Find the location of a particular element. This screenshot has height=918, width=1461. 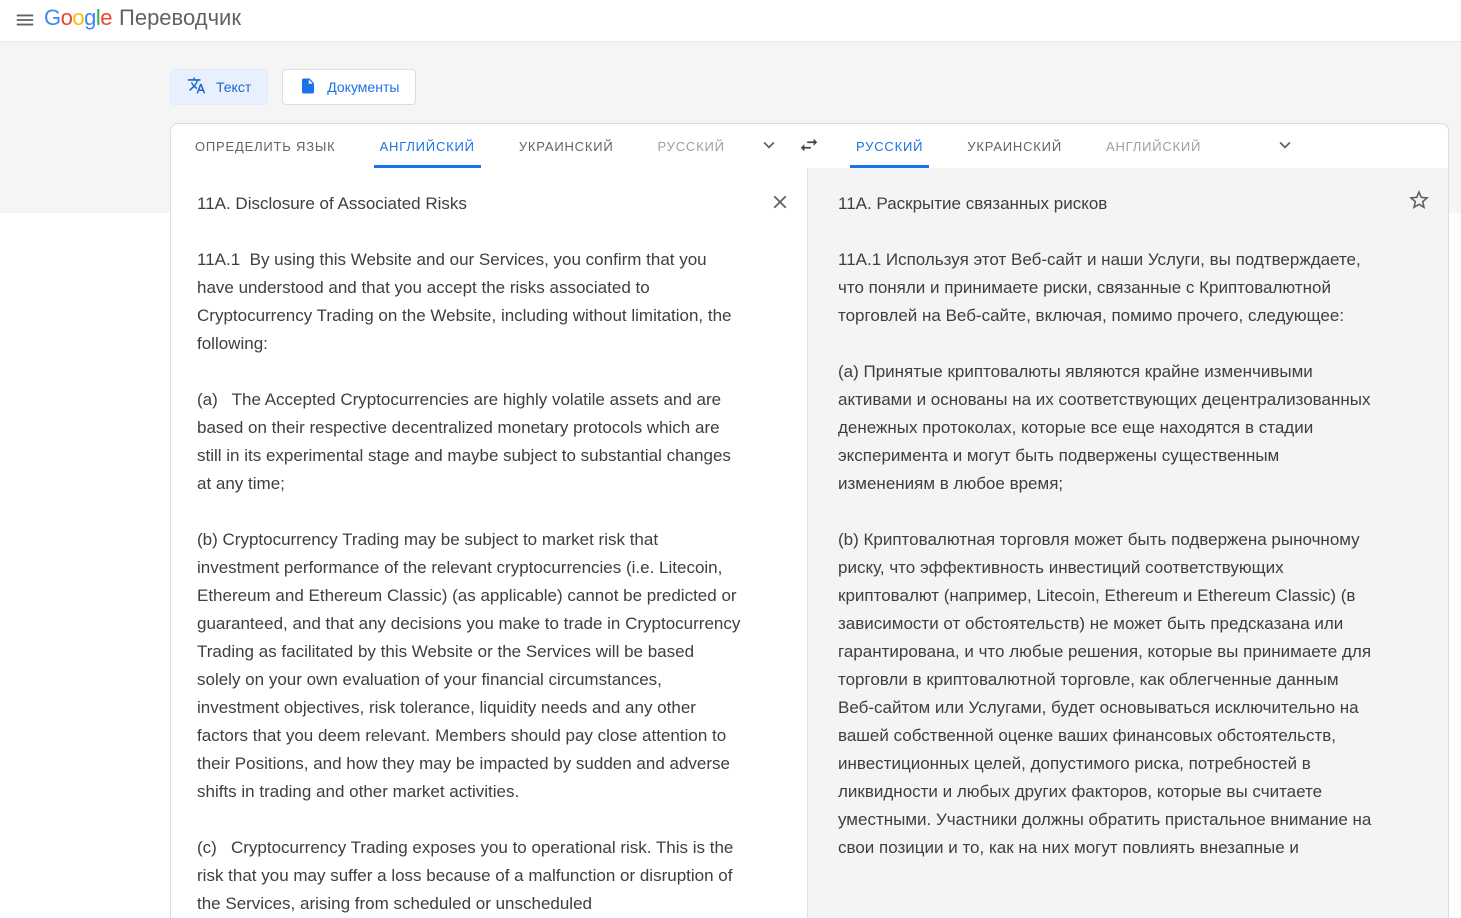

google-translate-logo: G o o g l e Переводчик is located at coordinates (142, 18).